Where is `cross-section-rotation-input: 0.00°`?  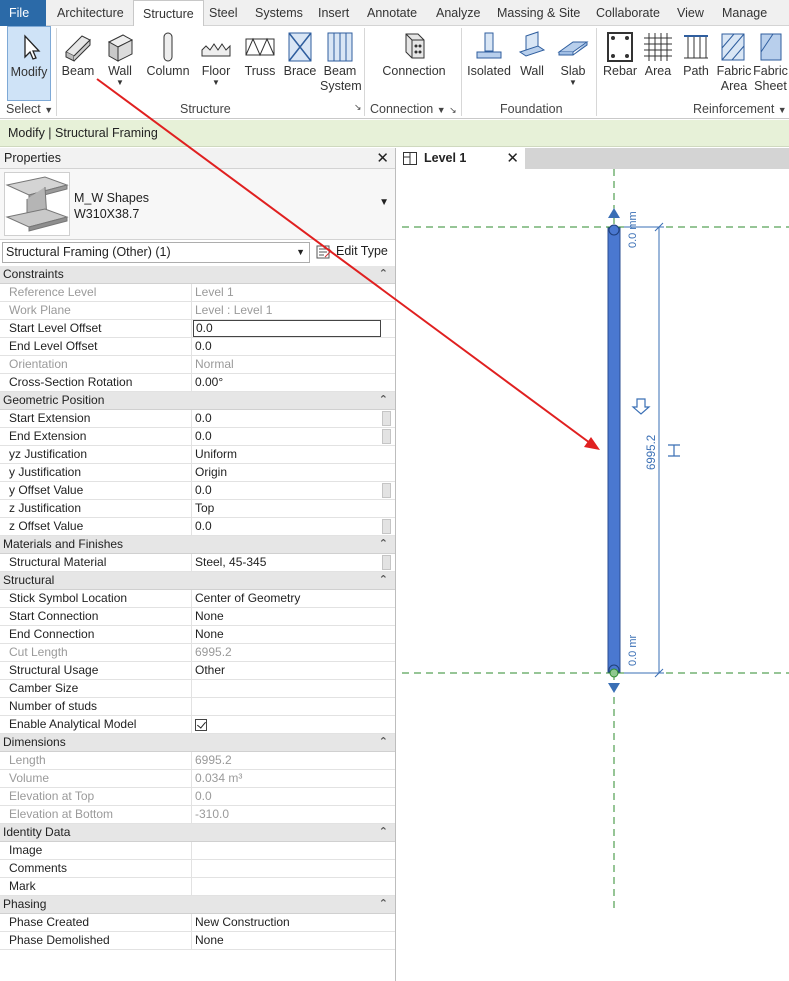 cross-section-rotation-input: 0.00° is located at coordinates (287, 382).